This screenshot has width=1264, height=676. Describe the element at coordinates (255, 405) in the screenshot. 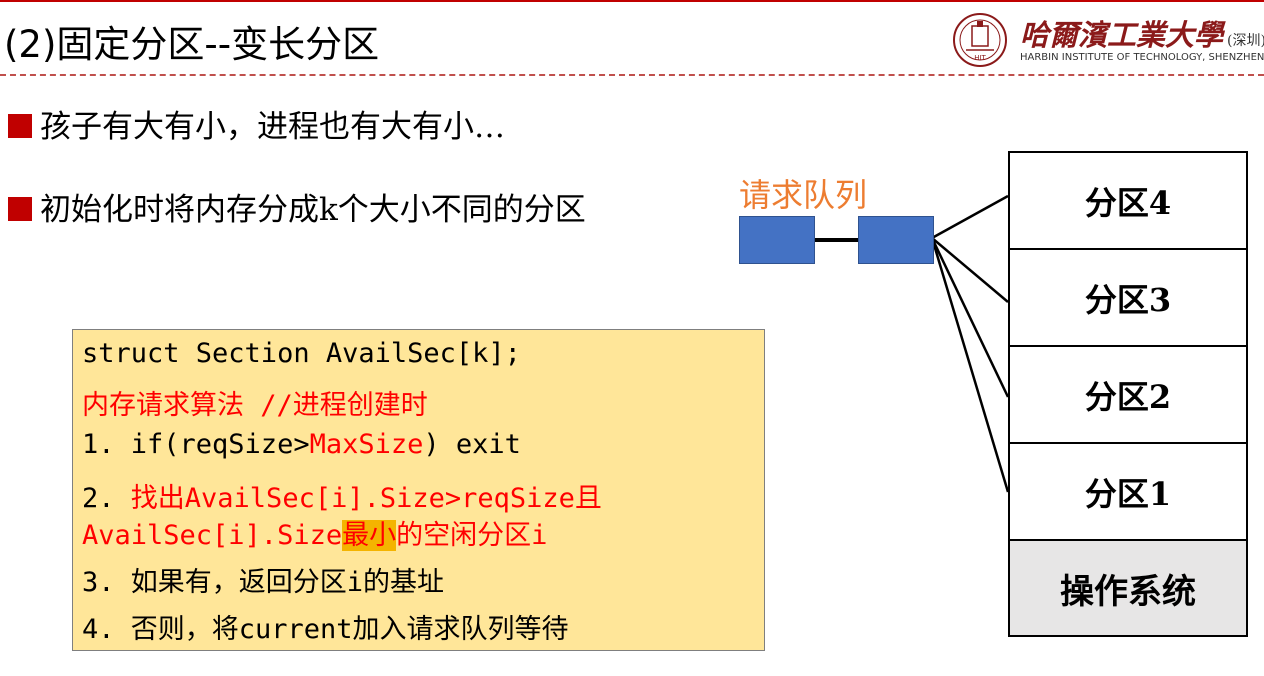

I see `code-line: 内存请求算法 //进程创建时` at that location.